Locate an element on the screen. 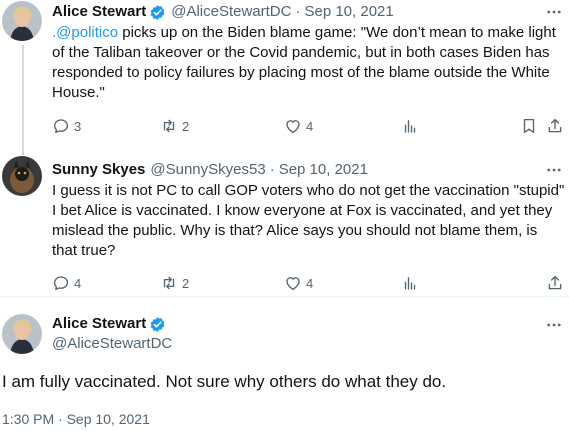 The height and width of the screenshot is (431, 569). main-tweet-timestamp: 1:30 PM · Sep 10, 2021 is located at coordinates (76, 419).